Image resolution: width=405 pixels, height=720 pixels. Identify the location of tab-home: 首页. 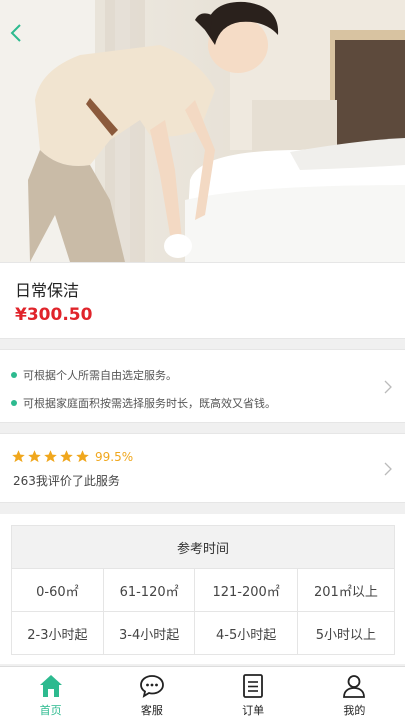
(50, 693).